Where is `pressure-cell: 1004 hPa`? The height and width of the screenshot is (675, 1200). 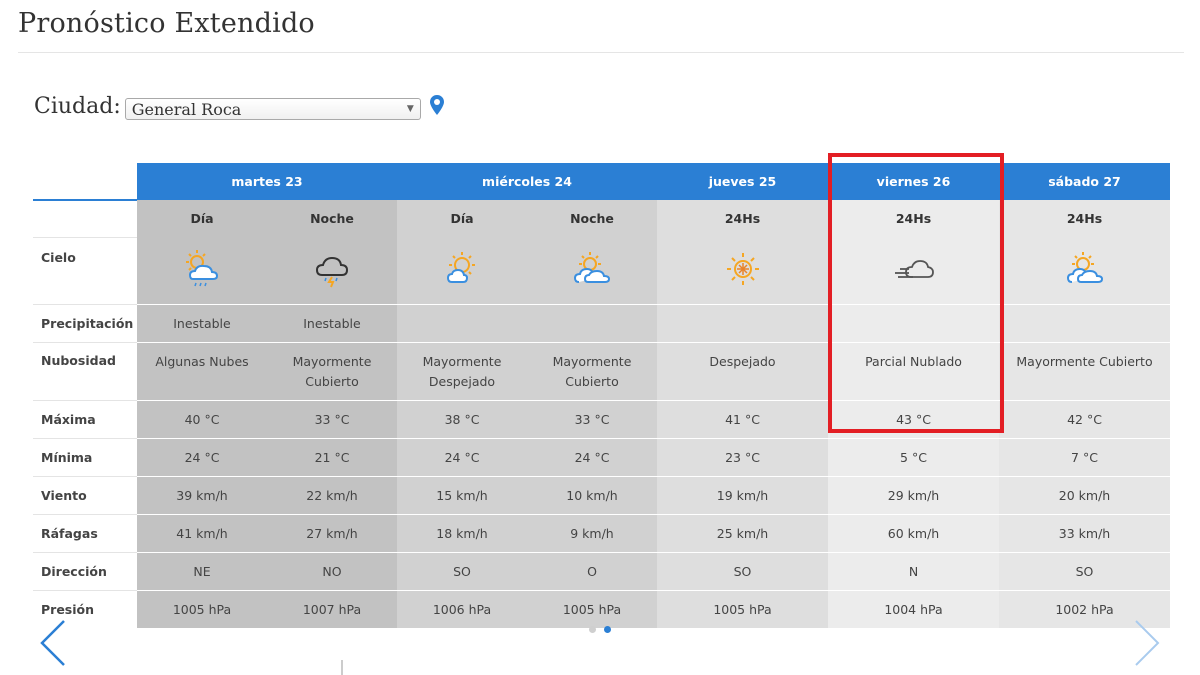 pressure-cell: 1004 hPa is located at coordinates (913, 609).